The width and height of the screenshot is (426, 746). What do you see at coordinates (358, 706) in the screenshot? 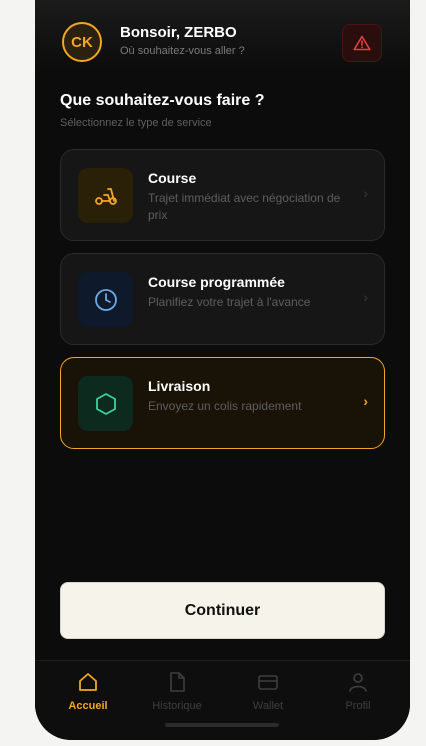
I see `nav-label: Profil` at bounding box center [358, 706].